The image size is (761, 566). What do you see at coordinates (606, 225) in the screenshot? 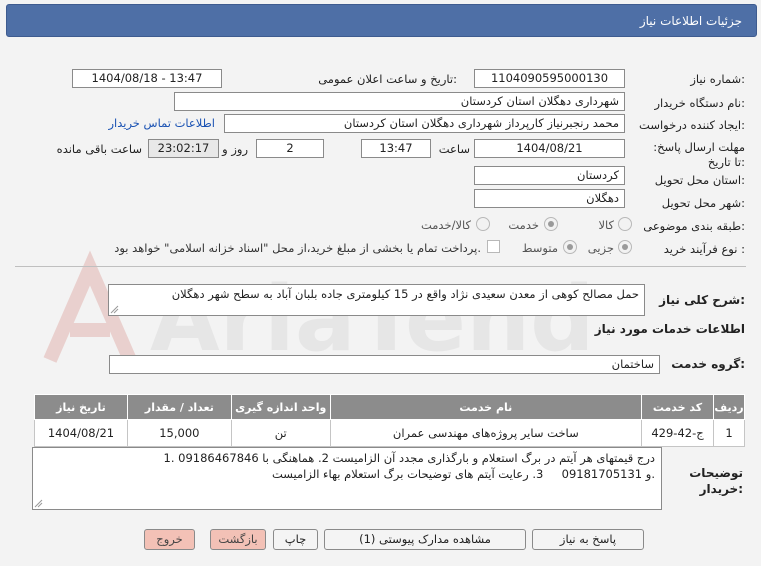
I see `category-option-goods: کالا` at bounding box center [606, 225].